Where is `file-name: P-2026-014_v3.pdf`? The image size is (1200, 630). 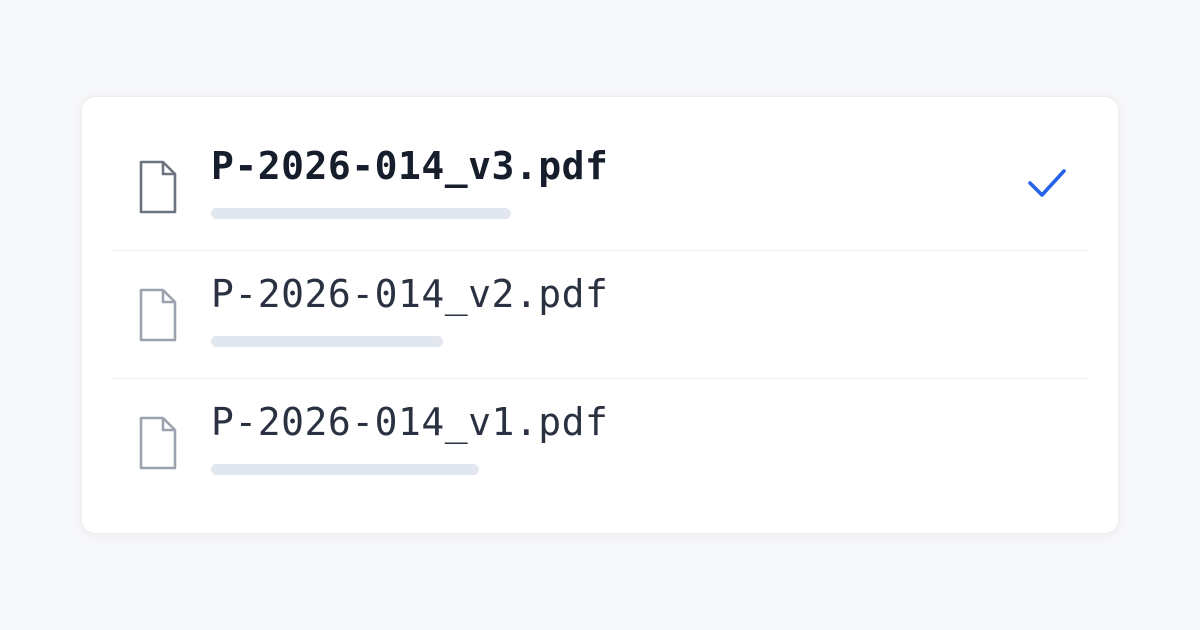 file-name: P-2026-014_v3.pdf is located at coordinates (410, 166).